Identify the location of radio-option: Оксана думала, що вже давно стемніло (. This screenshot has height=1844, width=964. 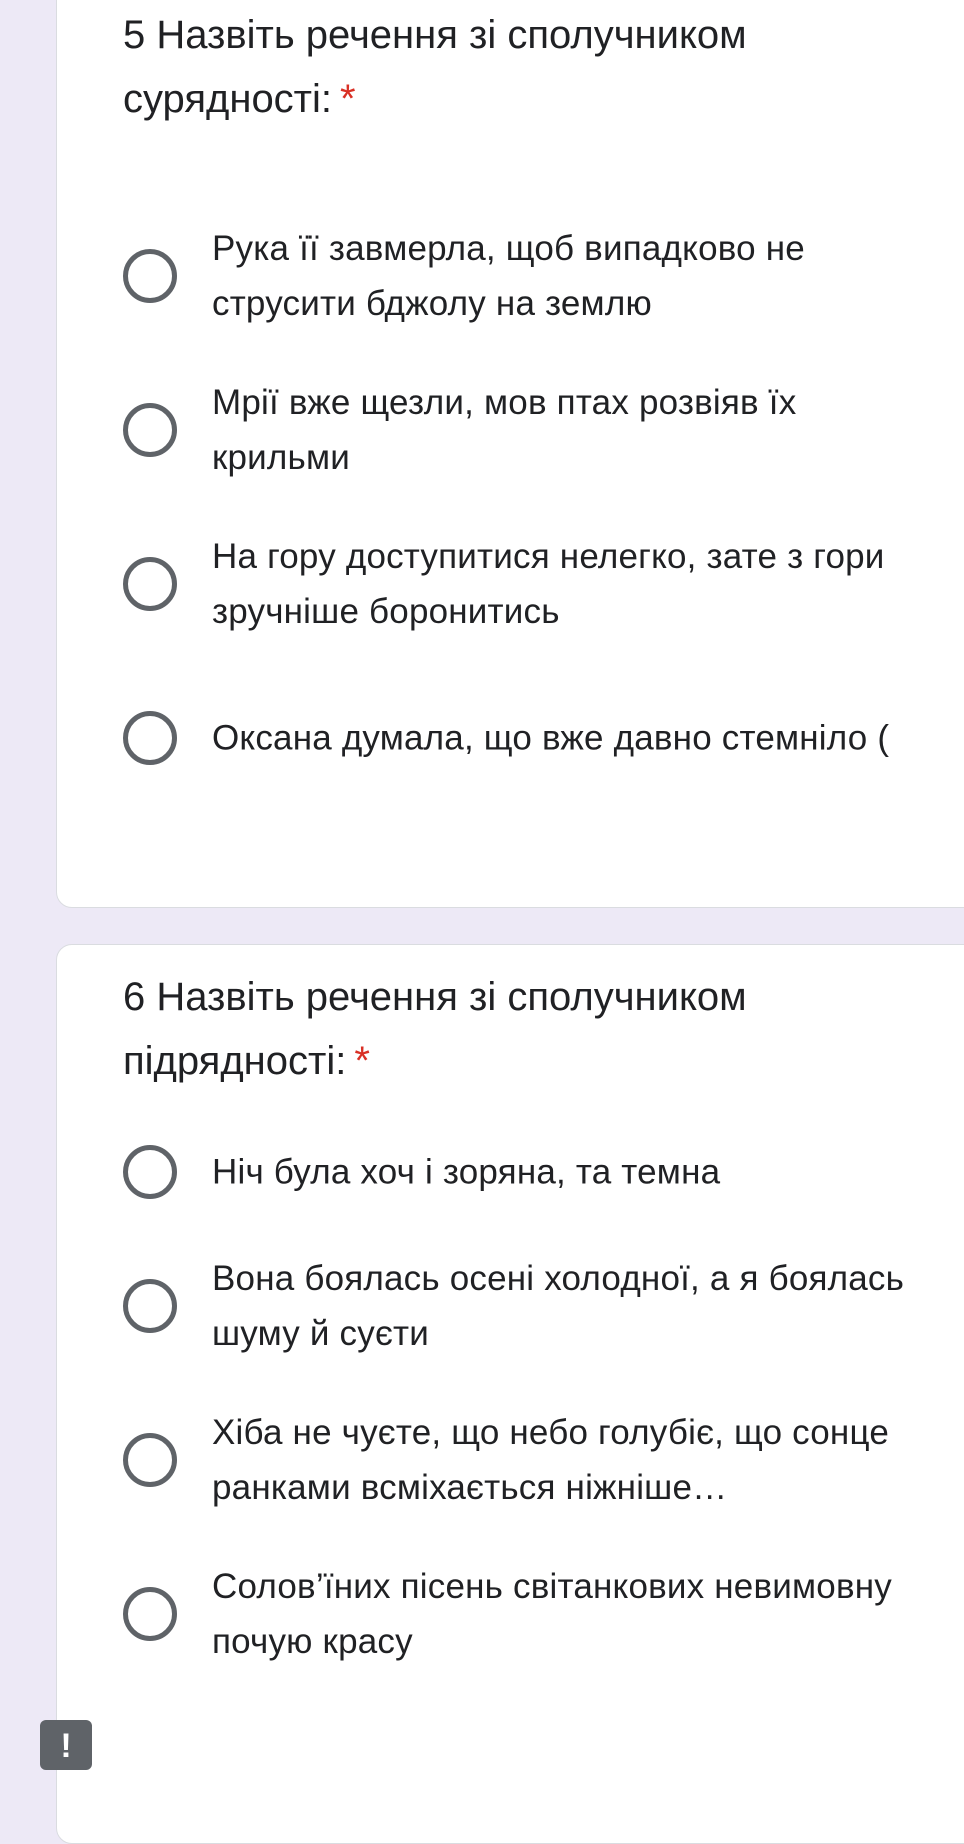
(510, 738).